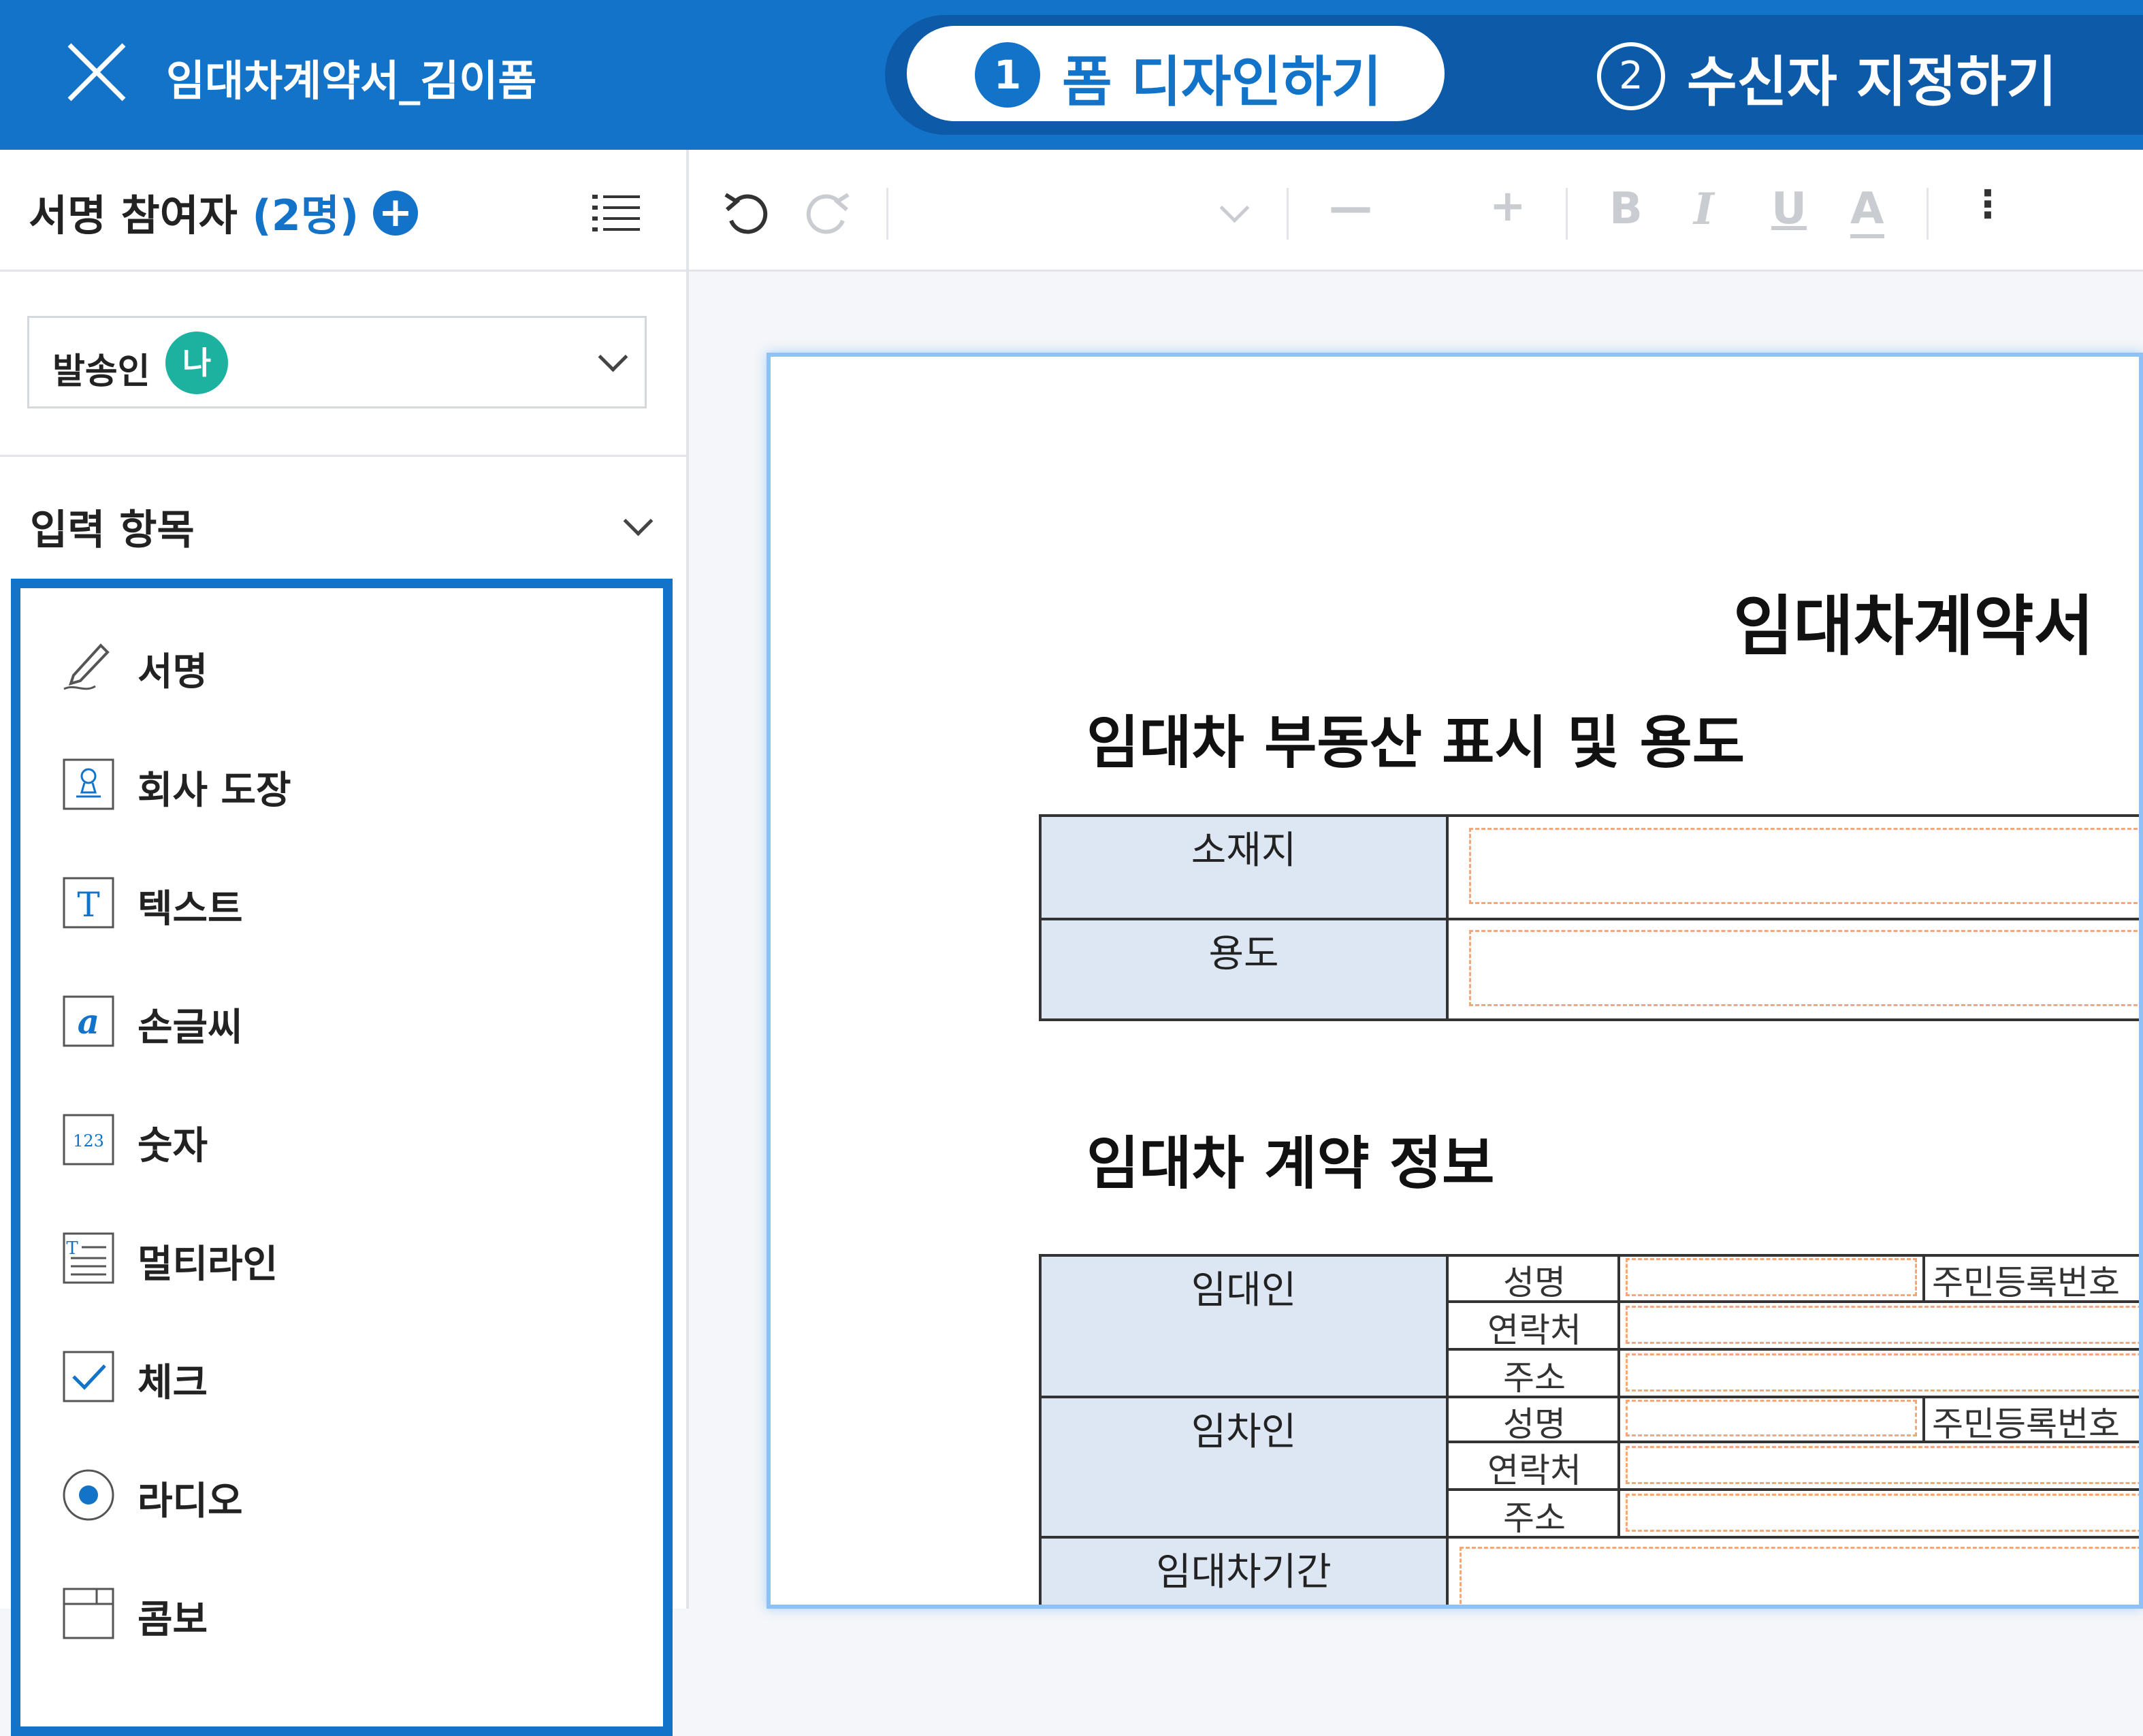 This screenshot has height=1736, width=2143. Describe the element at coordinates (1244, 1467) in the screenshot. I see `lessee-header: 임차인` at that location.